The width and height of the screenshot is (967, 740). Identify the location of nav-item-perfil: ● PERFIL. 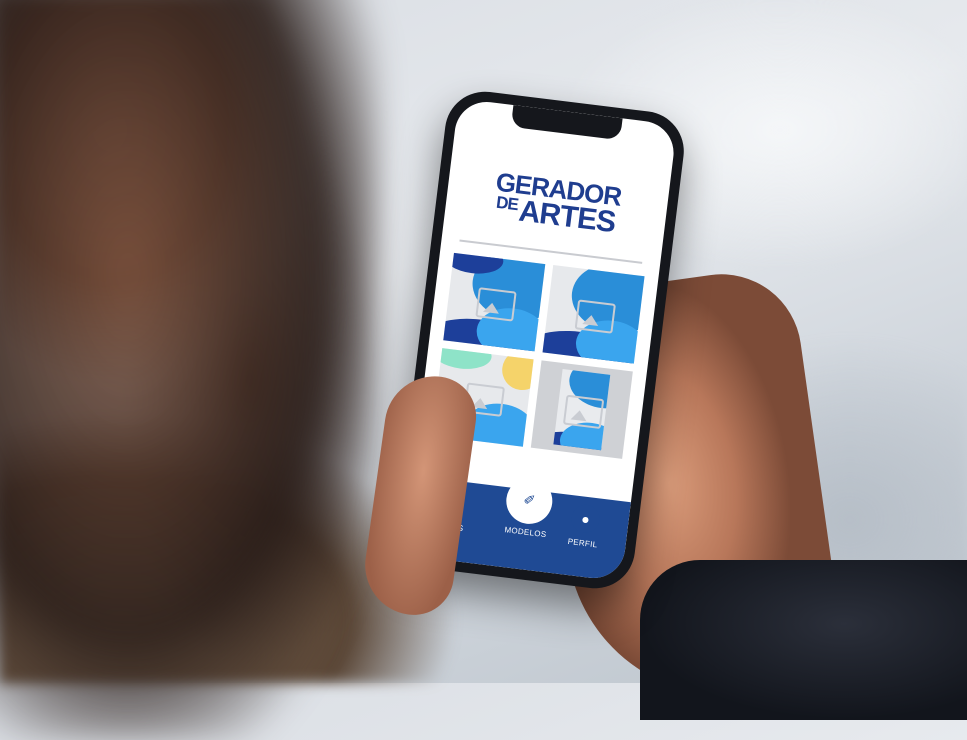
(584, 526).